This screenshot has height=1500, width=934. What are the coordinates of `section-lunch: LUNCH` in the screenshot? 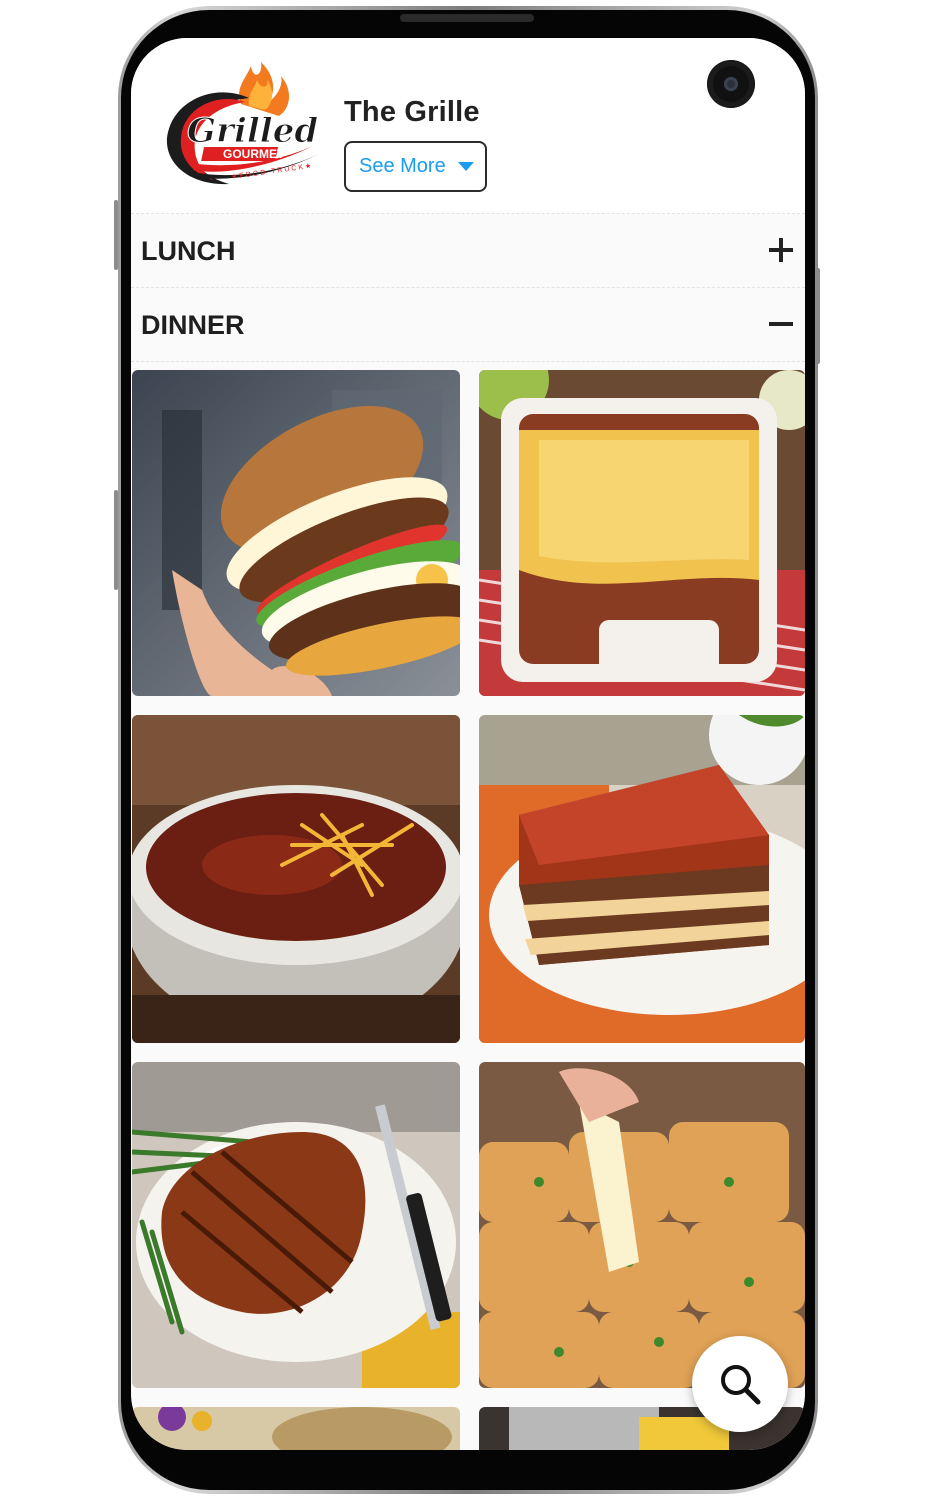 It's located at (468, 251).